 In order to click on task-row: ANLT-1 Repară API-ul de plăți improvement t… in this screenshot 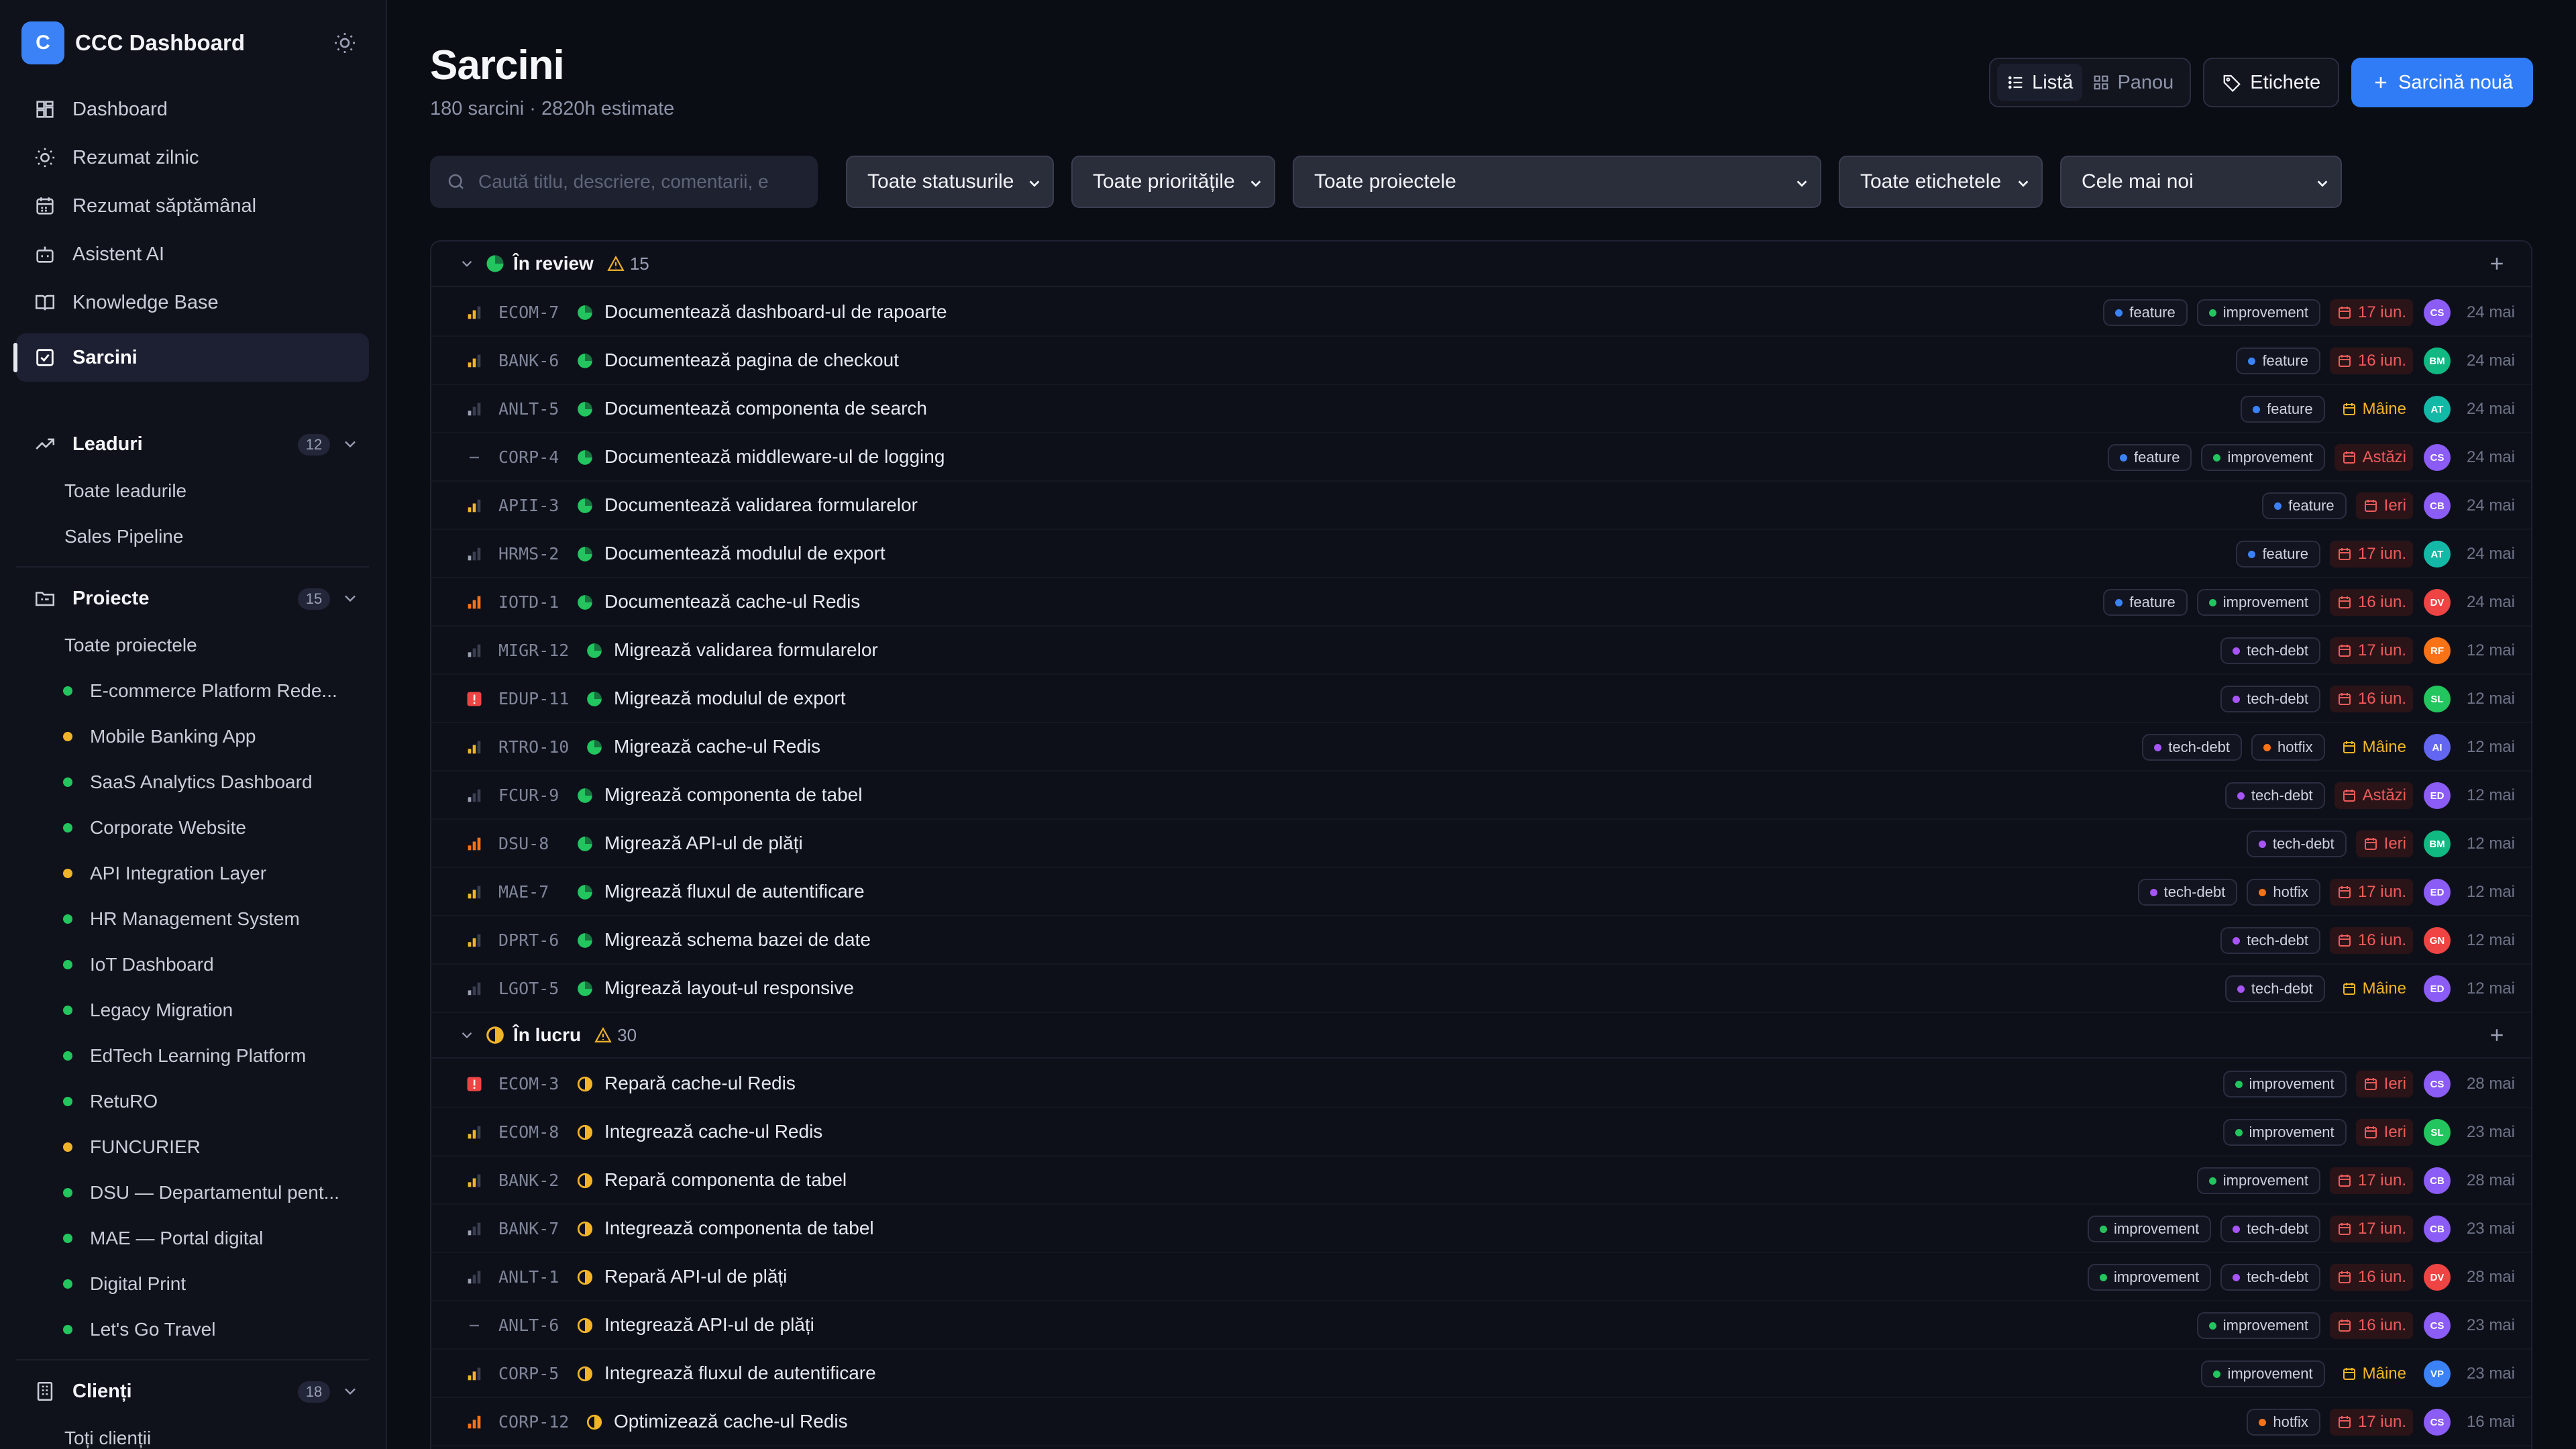, I will do `click(1481, 1277)`.